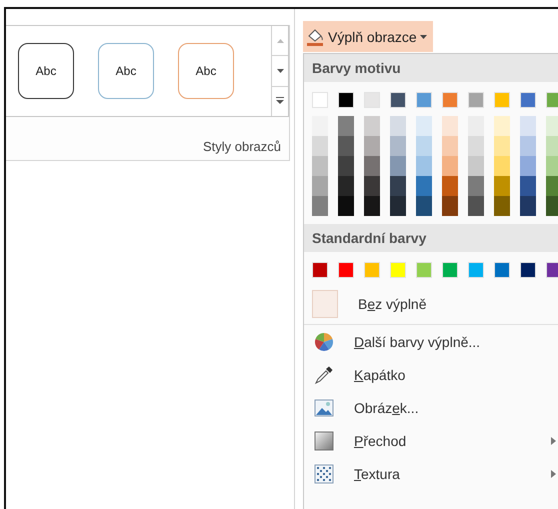 This screenshot has height=509, width=558. I want to click on menu-item: Kapátko, so click(431, 374).